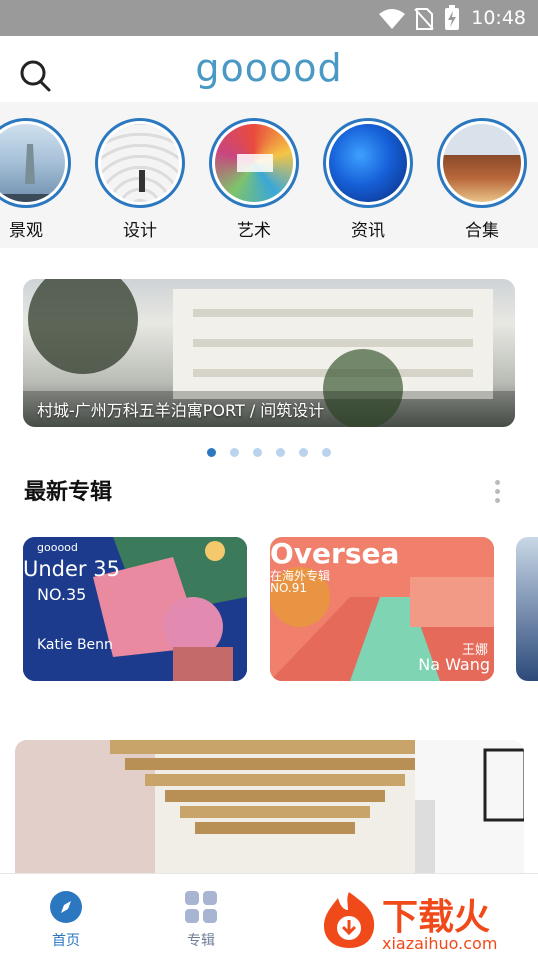 The height and width of the screenshot is (958, 538). Describe the element at coordinates (140, 231) in the screenshot. I see `category-label: 设计` at that location.